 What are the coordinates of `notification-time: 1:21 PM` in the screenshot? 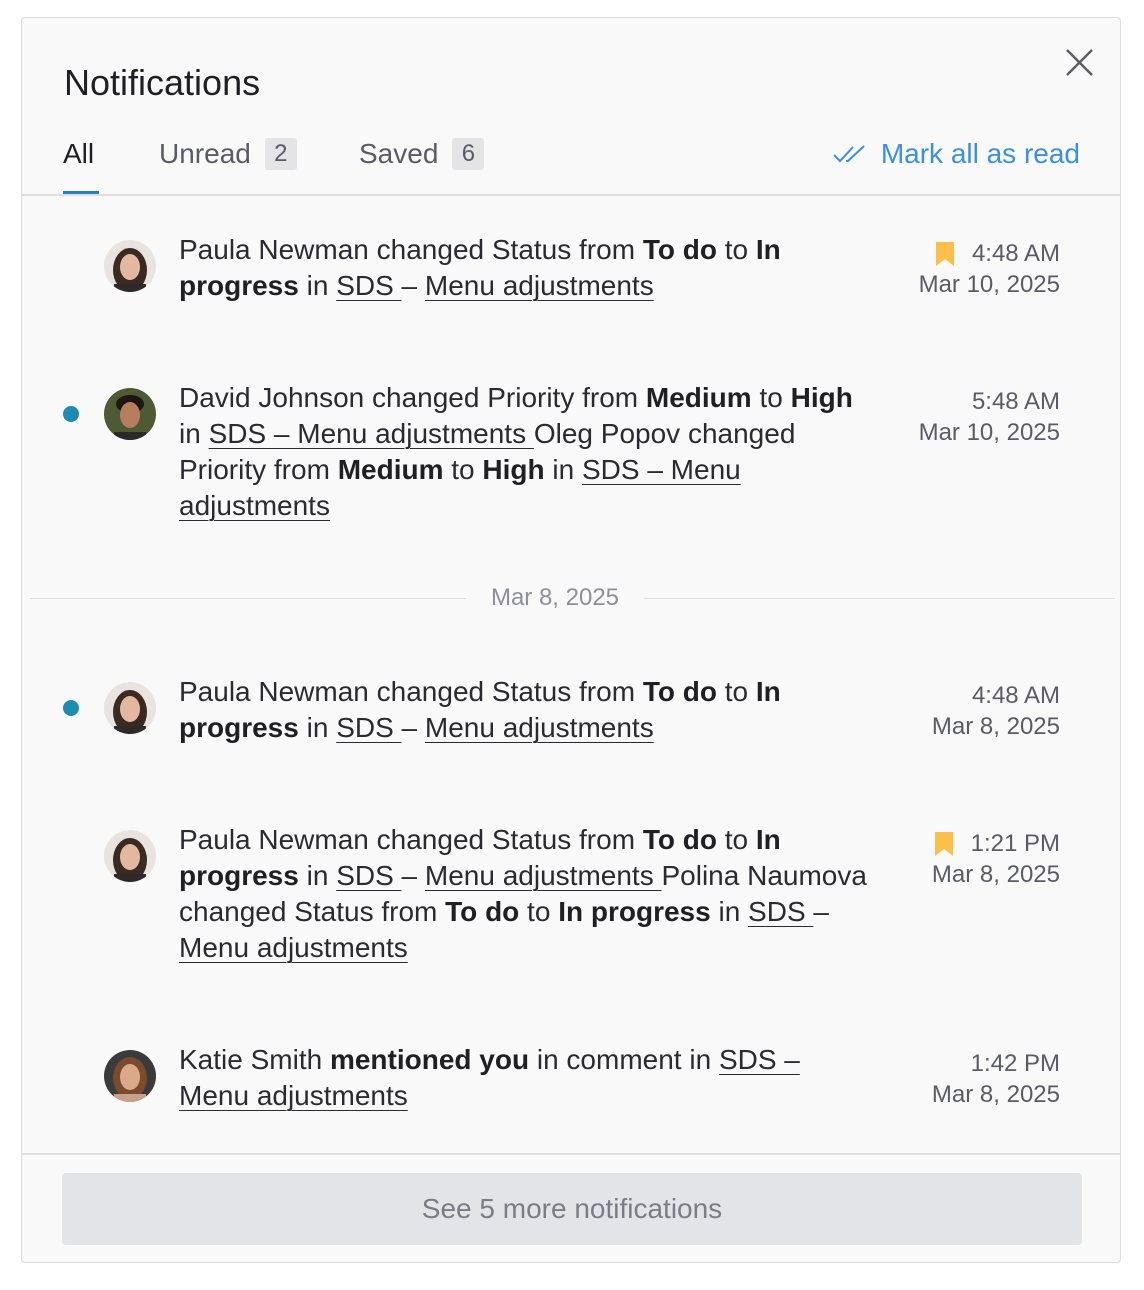 It's located at (1015, 843).